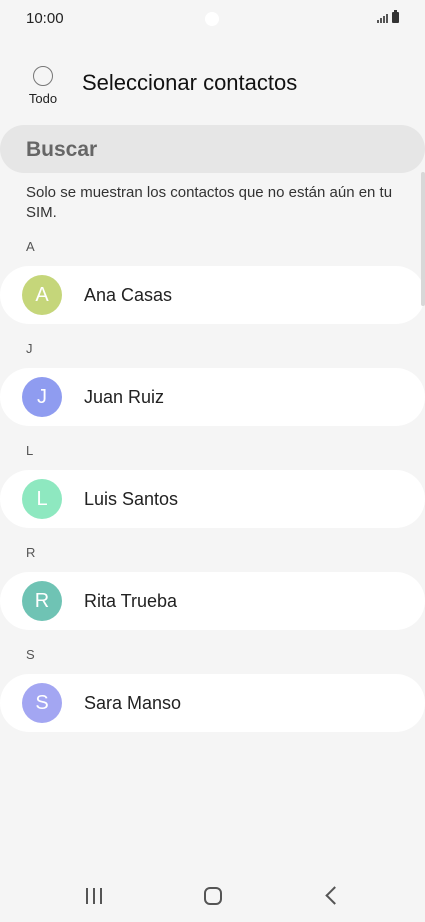 This screenshot has height=922, width=425. What do you see at coordinates (131, 499) in the screenshot?
I see `contact-name: Luis Santos` at bounding box center [131, 499].